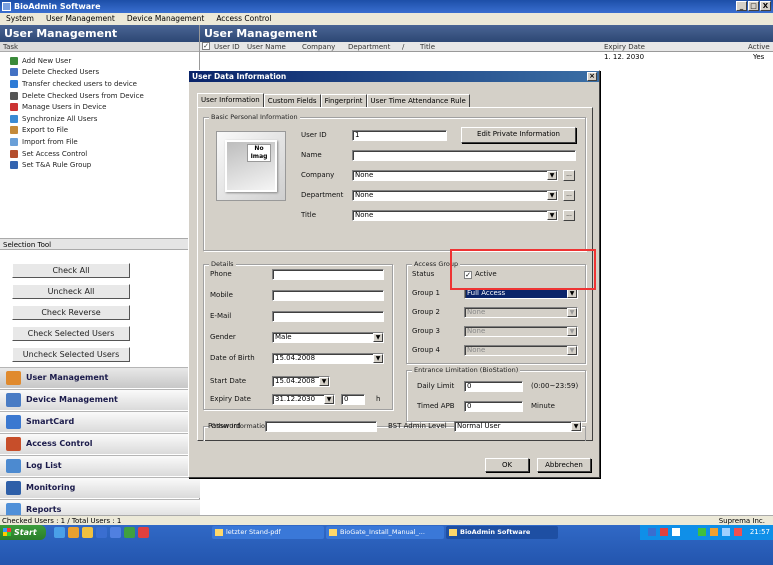 The width and height of the screenshot is (773, 565). I want to click on check-reverse-button: Check Reverse, so click(71, 312).